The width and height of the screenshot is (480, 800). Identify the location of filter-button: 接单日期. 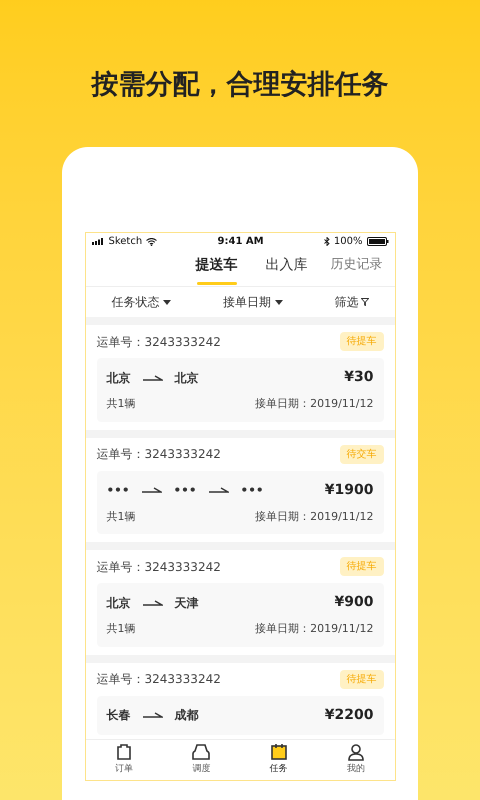
(252, 302).